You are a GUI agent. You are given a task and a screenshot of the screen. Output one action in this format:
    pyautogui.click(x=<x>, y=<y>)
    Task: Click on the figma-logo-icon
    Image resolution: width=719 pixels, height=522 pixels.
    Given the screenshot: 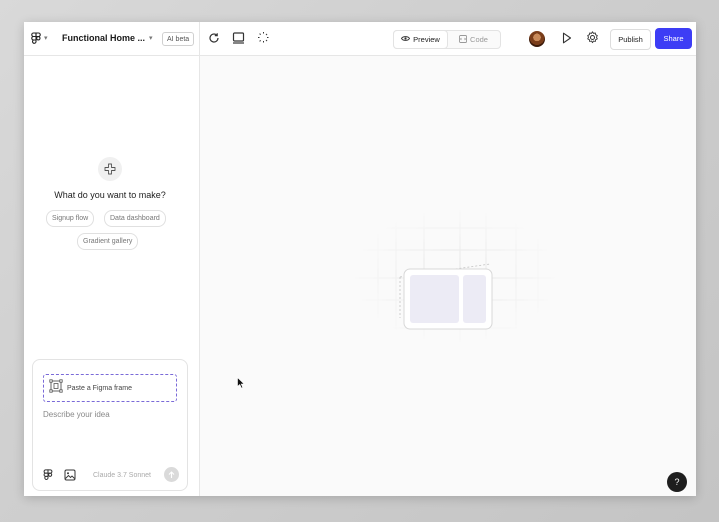 What is the action you would take?
    pyautogui.click(x=36, y=38)
    